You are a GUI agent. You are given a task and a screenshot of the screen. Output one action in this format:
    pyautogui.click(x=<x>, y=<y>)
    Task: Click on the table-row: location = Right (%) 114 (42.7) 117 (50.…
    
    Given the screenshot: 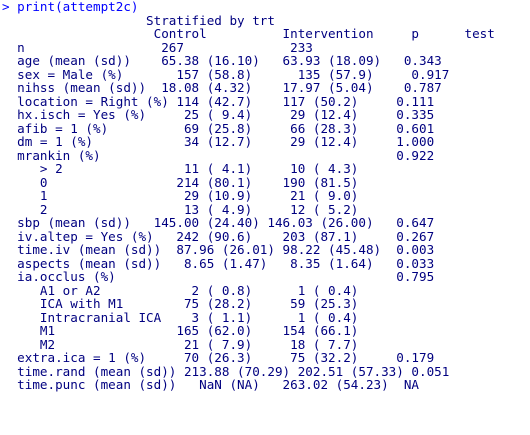 What is the action you would take?
    pyautogui.click(x=218, y=101)
    